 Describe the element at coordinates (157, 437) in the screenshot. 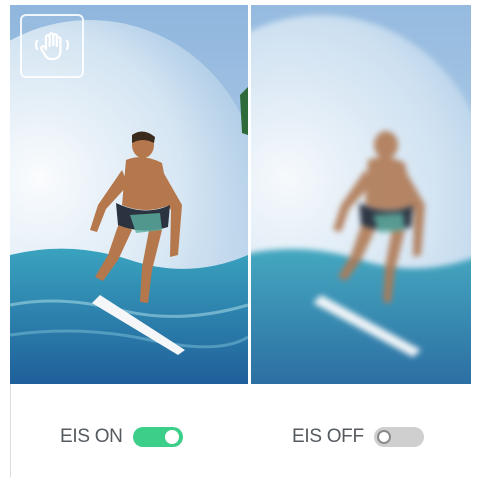

I see `eis-on-toggle` at that location.